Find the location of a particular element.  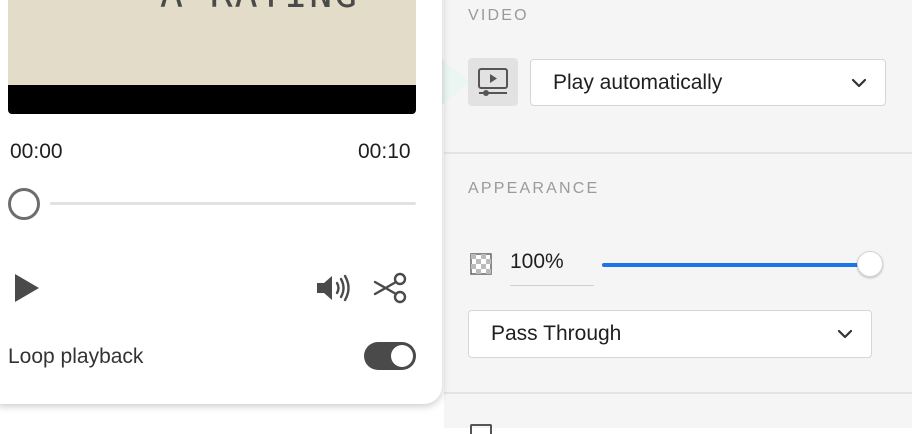

play-button is located at coordinates (26, 288).